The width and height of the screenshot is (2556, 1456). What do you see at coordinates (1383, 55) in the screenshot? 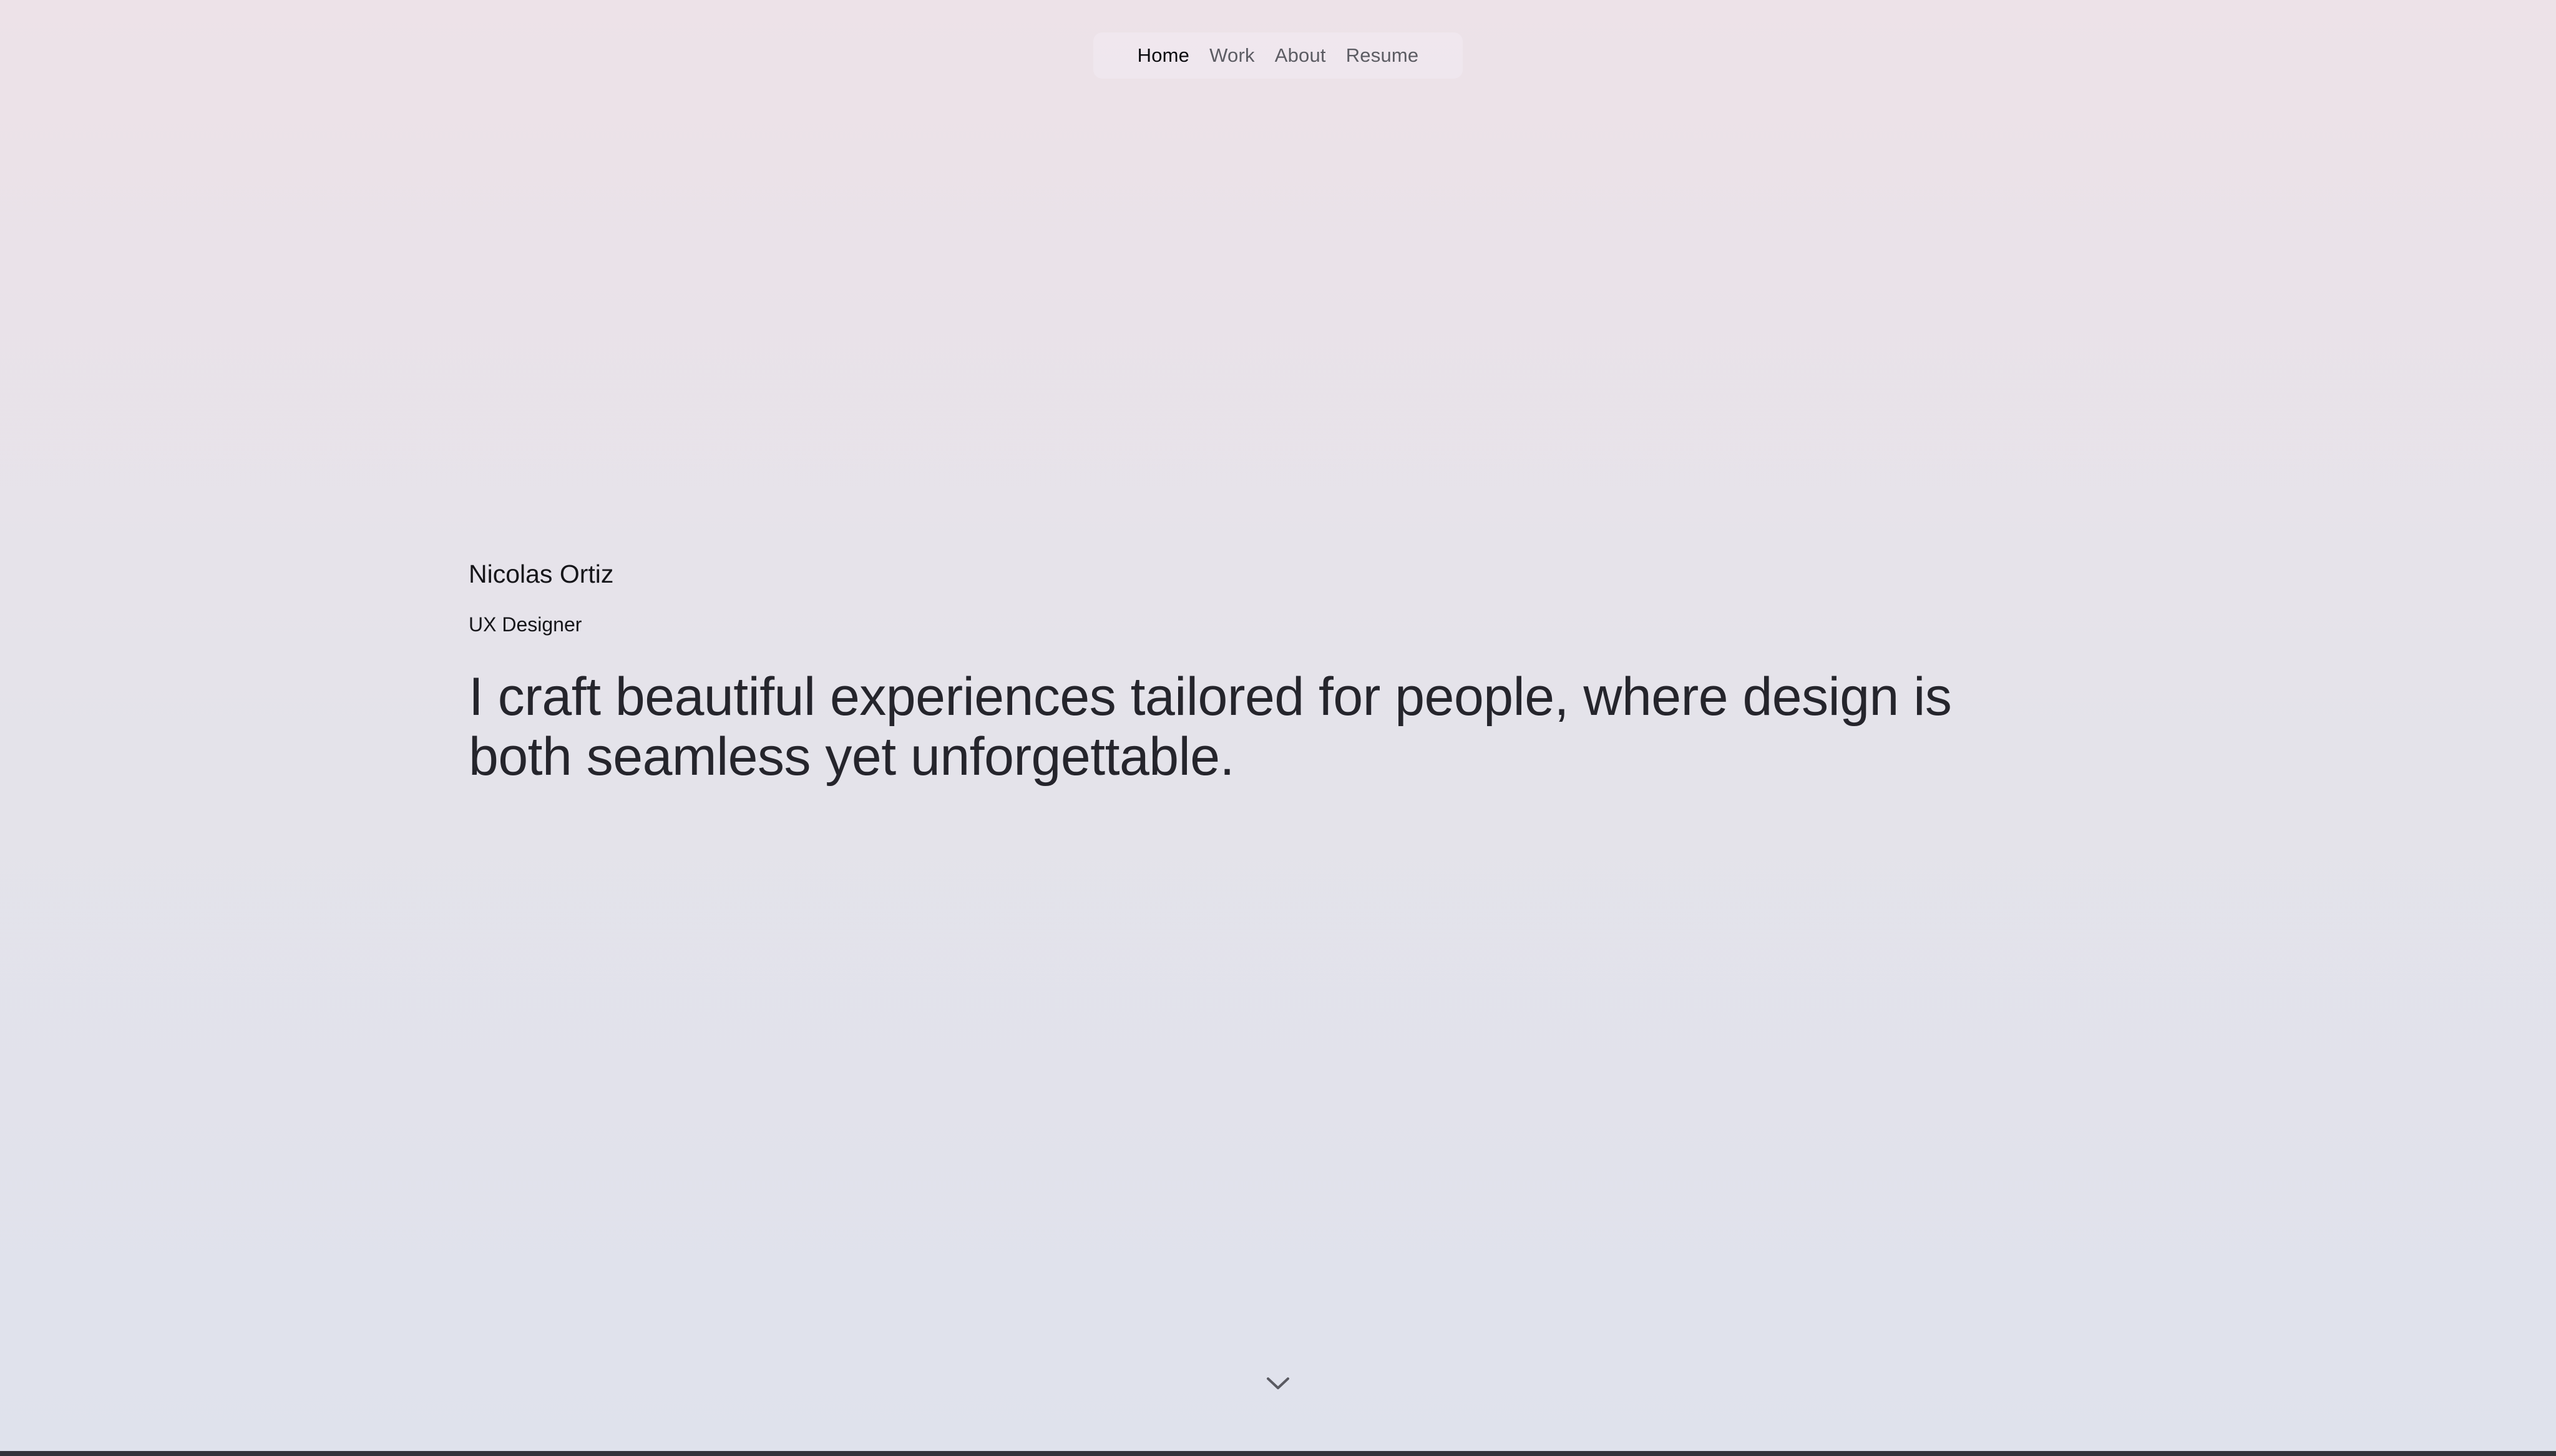
I see `nav-item-resume: Resume` at bounding box center [1383, 55].